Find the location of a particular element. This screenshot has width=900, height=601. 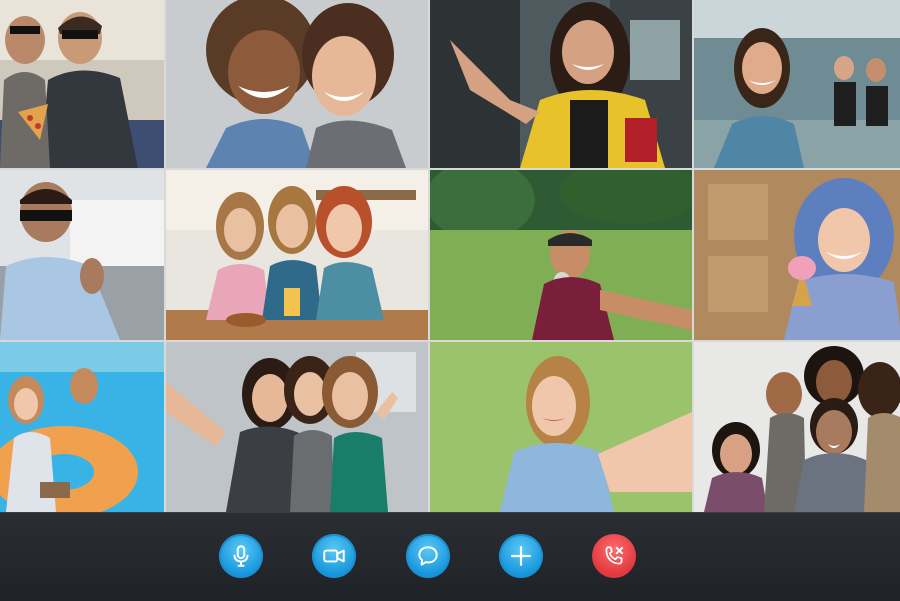

chat-bubble-icon is located at coordinates (428, 556).